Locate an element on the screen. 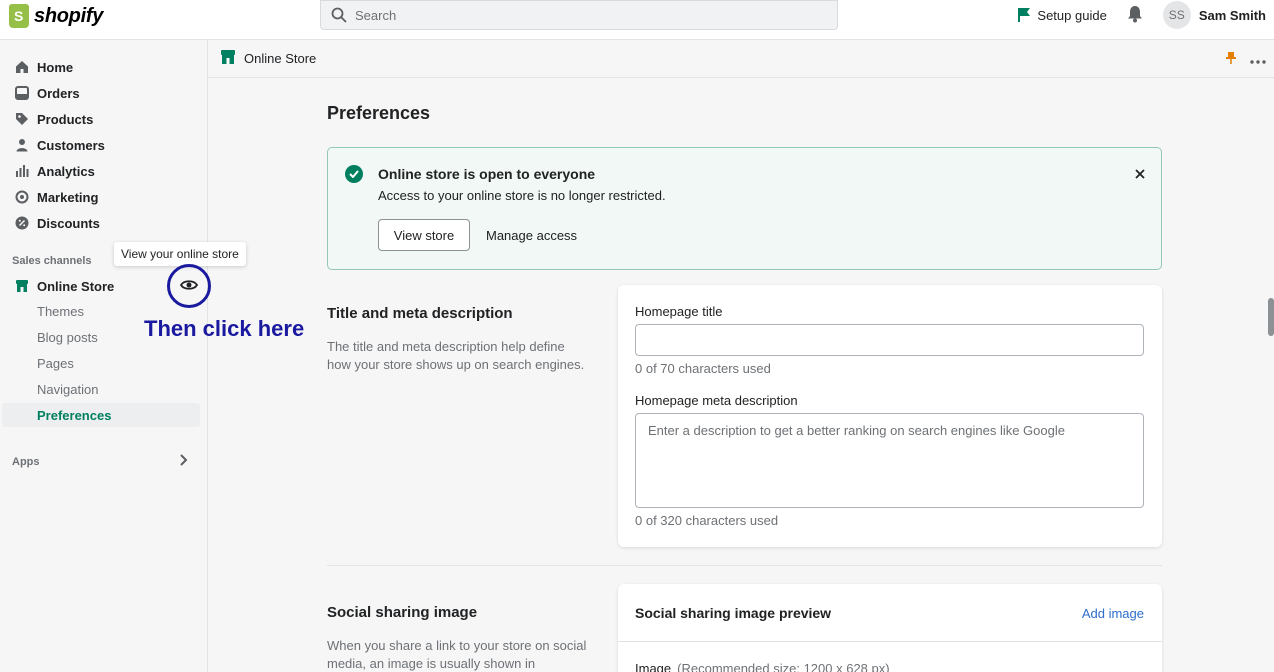  checkmark-icon is located at coordinates (354, 174).